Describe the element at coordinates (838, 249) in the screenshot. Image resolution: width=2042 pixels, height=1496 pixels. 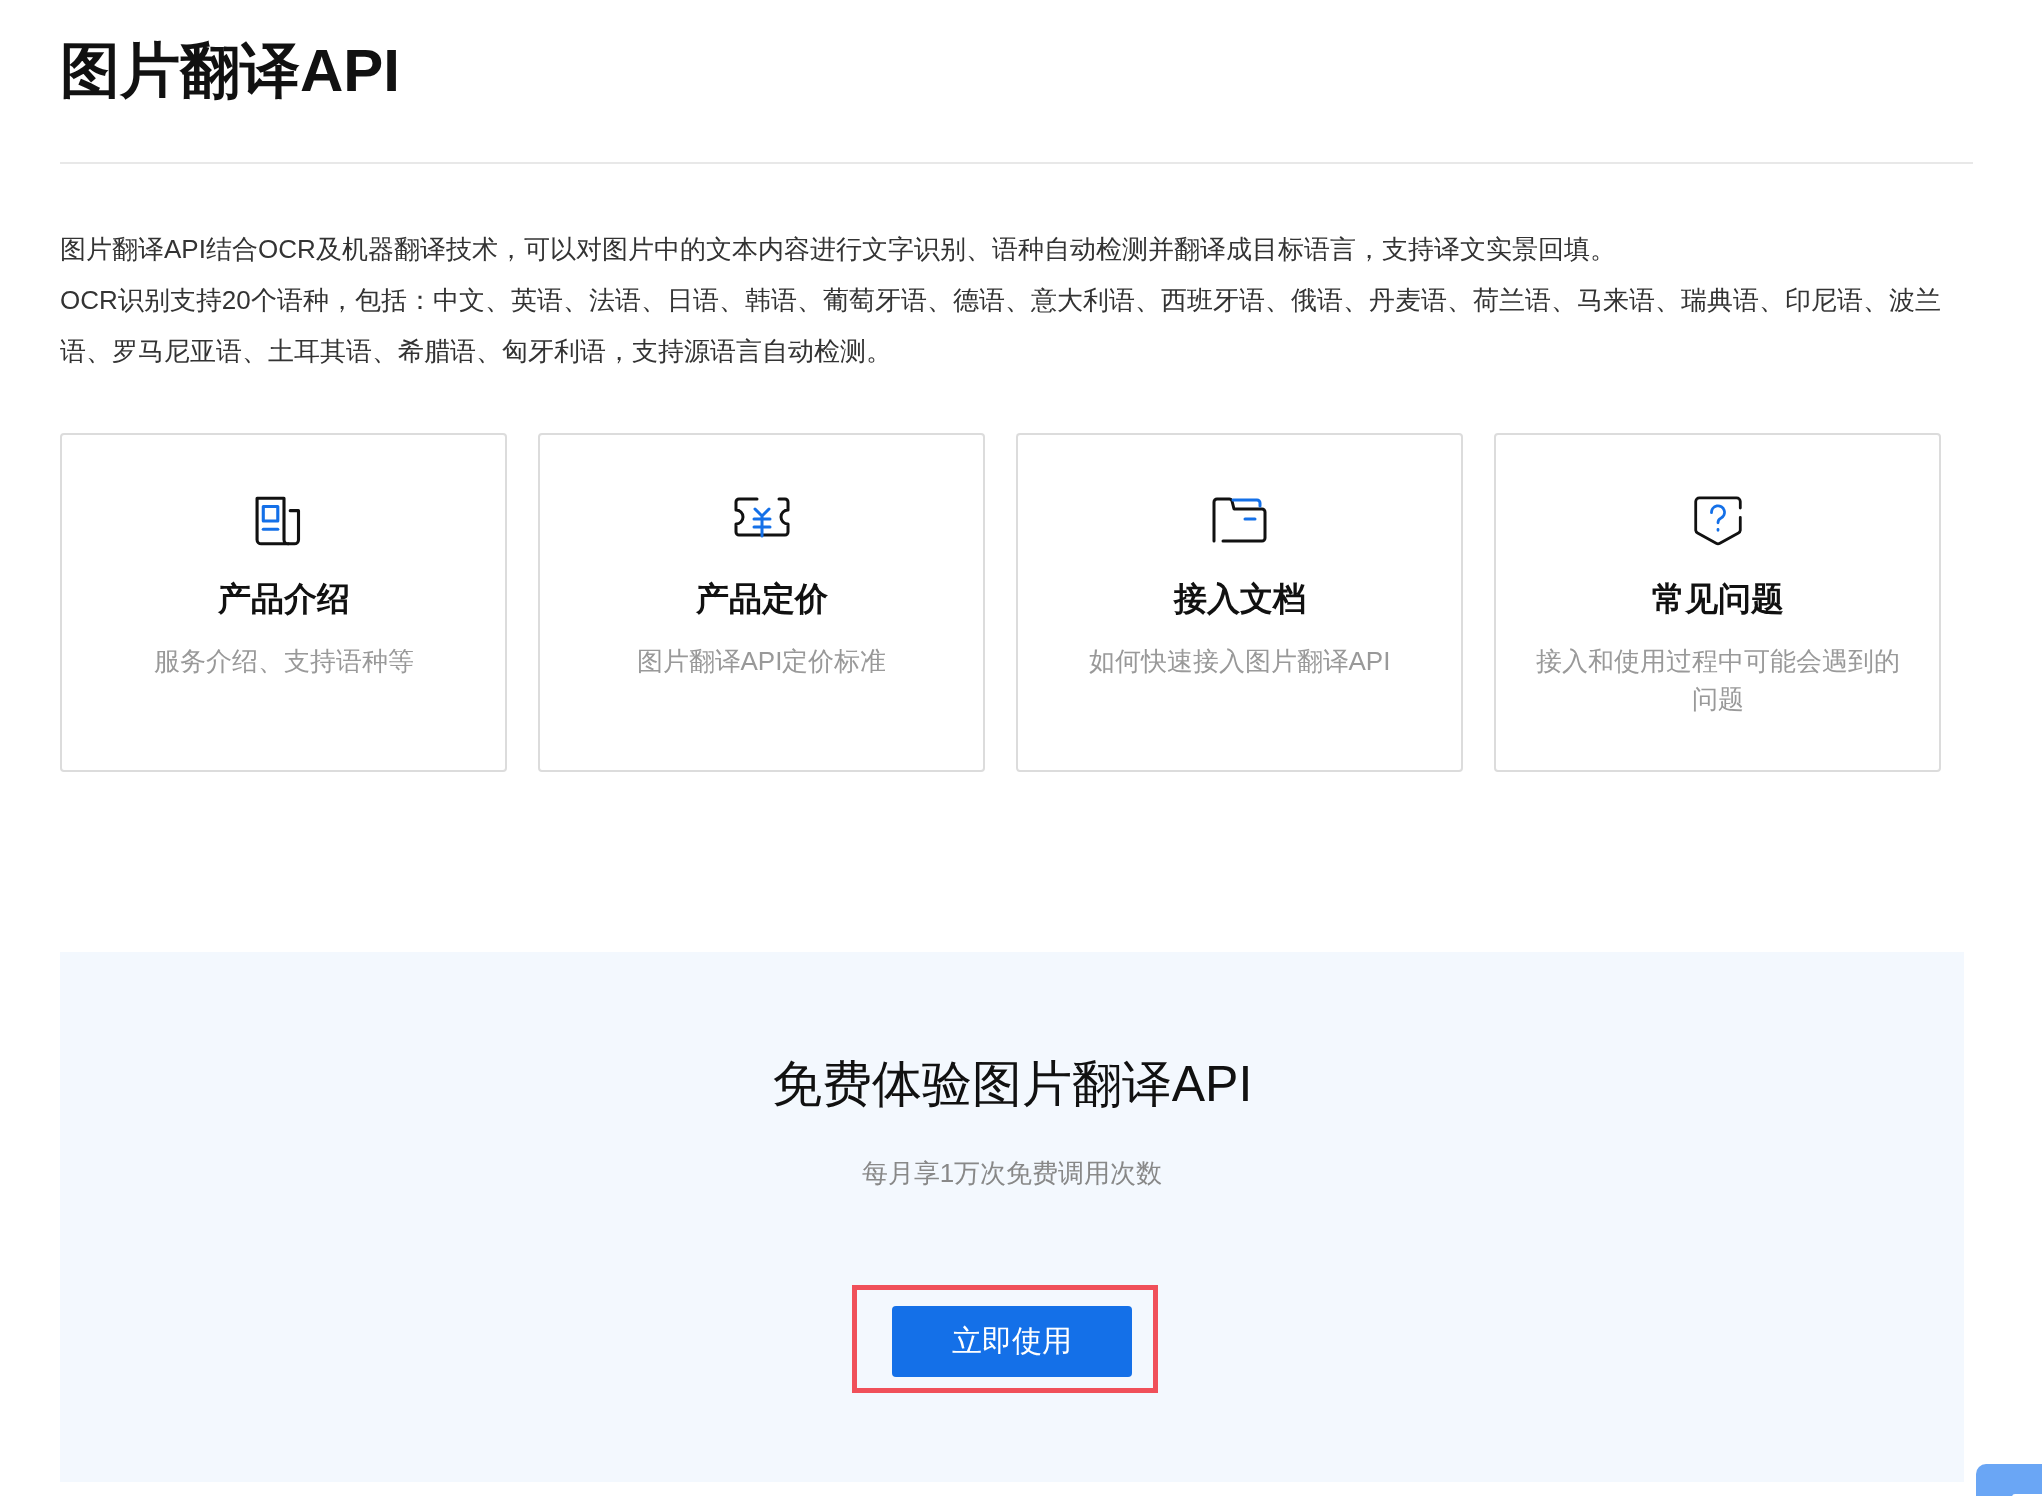
I see `intro-paragraph: 图片翻译API结合OCR及机器翻译技术，可以对图片中的文本内容进行文字识别、语种自动检测并翻译成目标语言，支持译文实景回填。` at that location.